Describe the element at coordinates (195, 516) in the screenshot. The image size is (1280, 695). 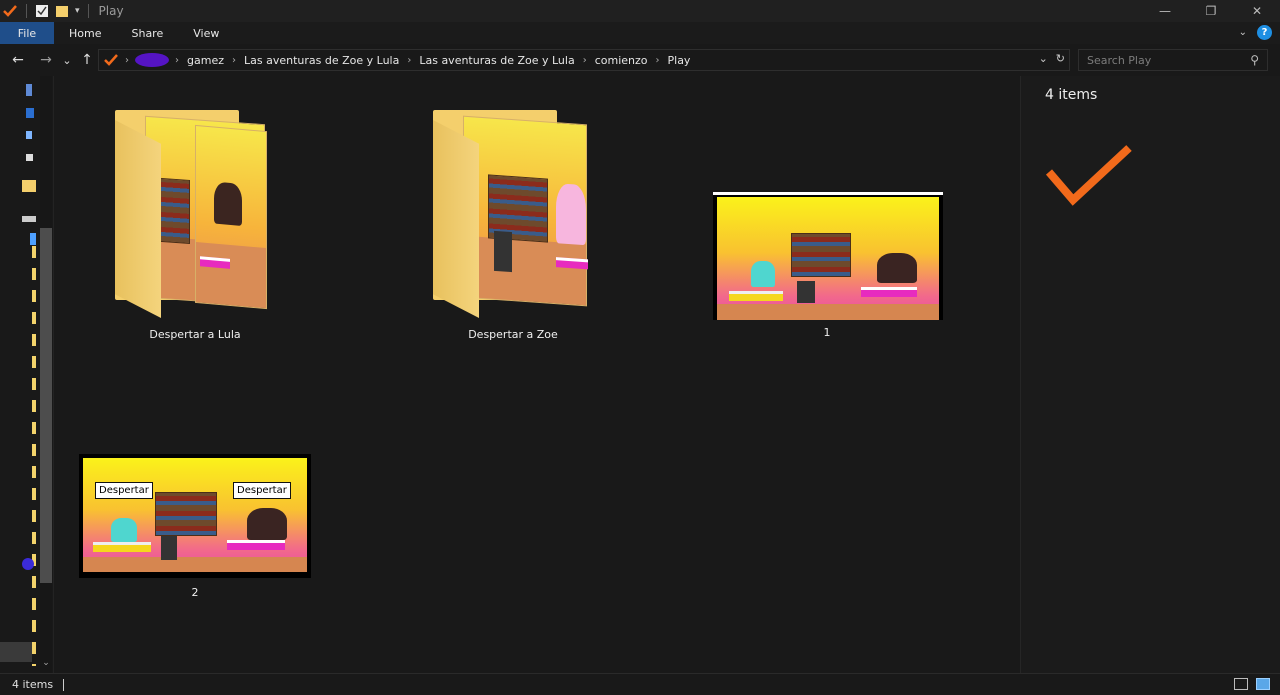
I see `image-thumbnail: Despertar Despertar` at that location.